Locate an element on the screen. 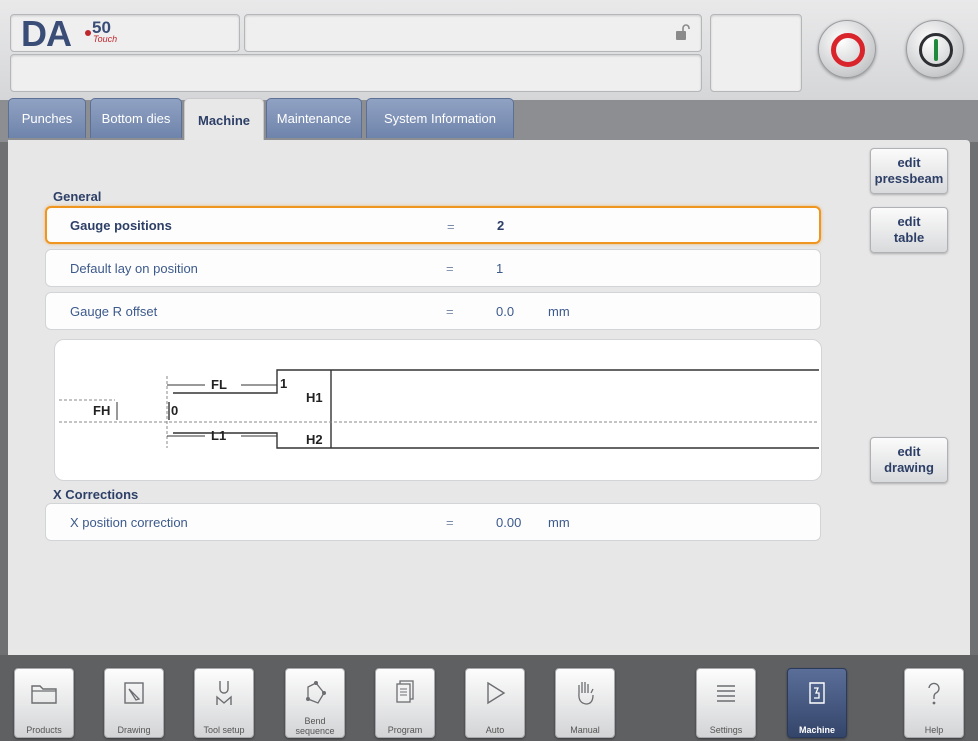 This screenshot has width=978, height=741. message-panel is located at coordinates (356, 73).